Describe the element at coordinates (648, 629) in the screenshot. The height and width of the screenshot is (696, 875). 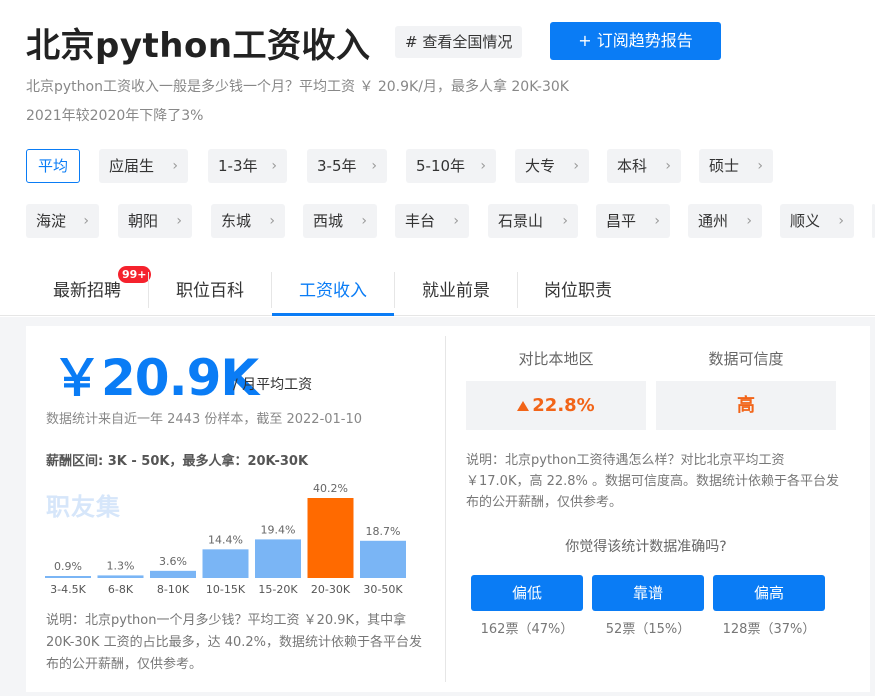
I see `vote-accurate-count: 52票（15%）` at that location.